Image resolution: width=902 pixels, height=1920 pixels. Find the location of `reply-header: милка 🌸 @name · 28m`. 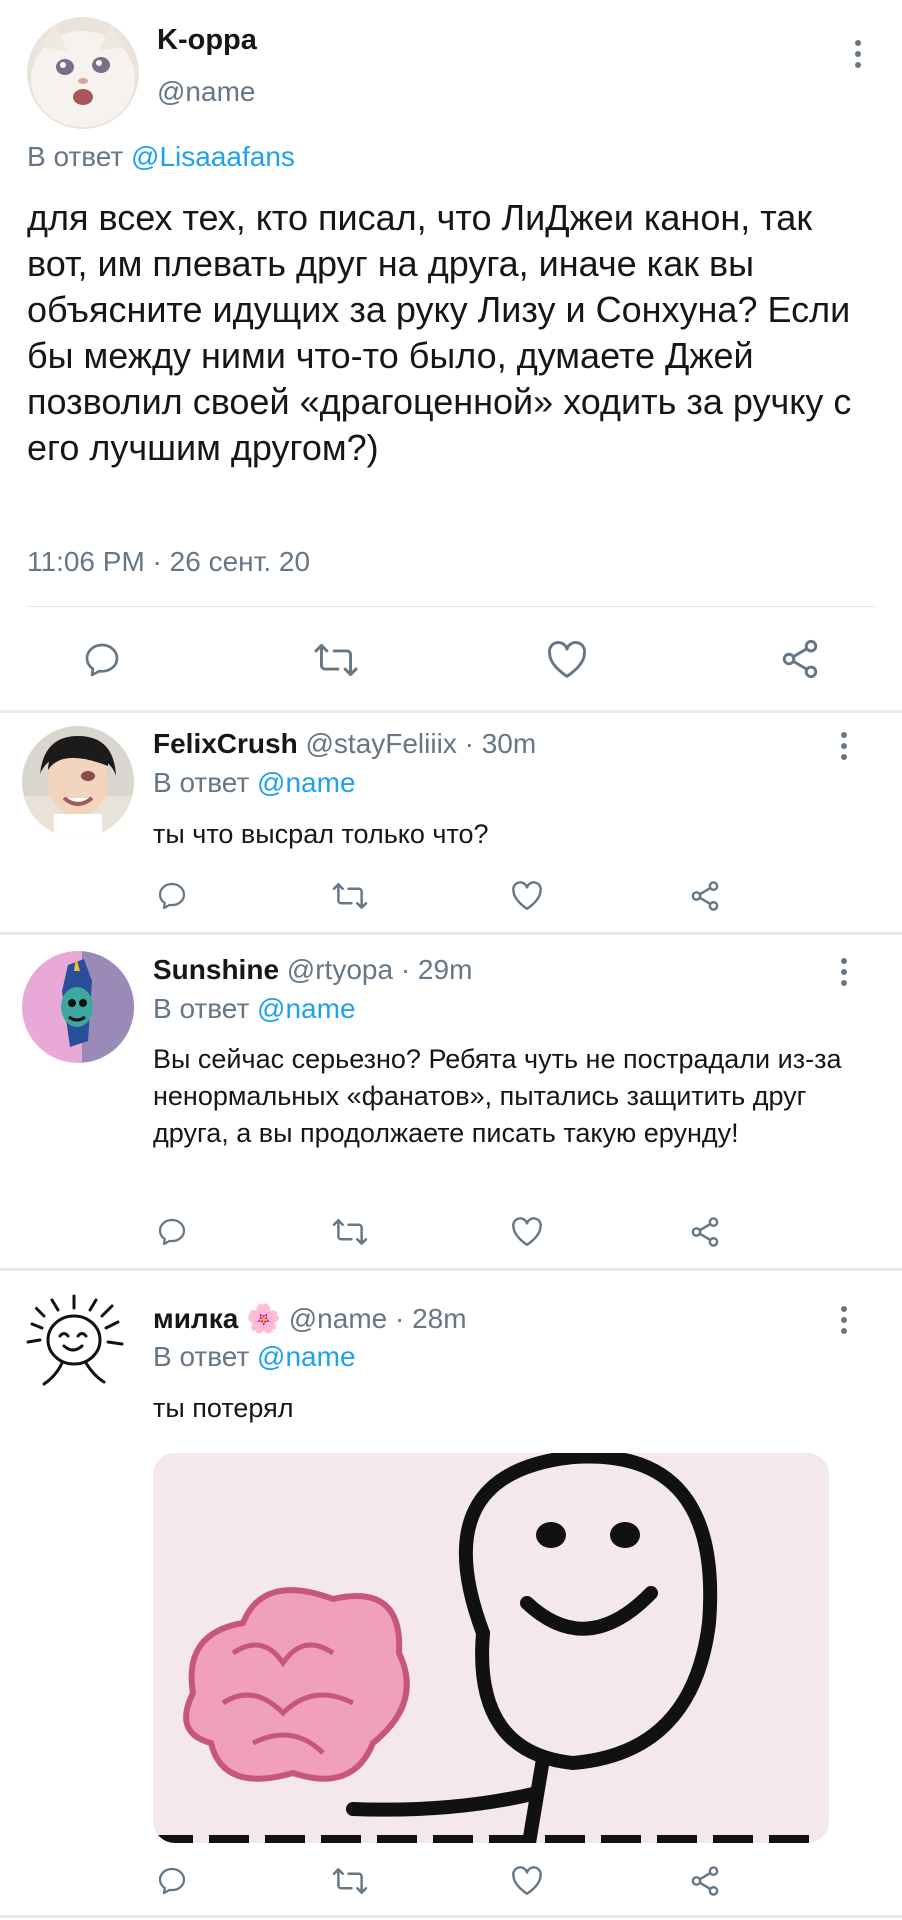

reply-header: милка 🌸 @name · 28m is located at coordinates (310, 1318).